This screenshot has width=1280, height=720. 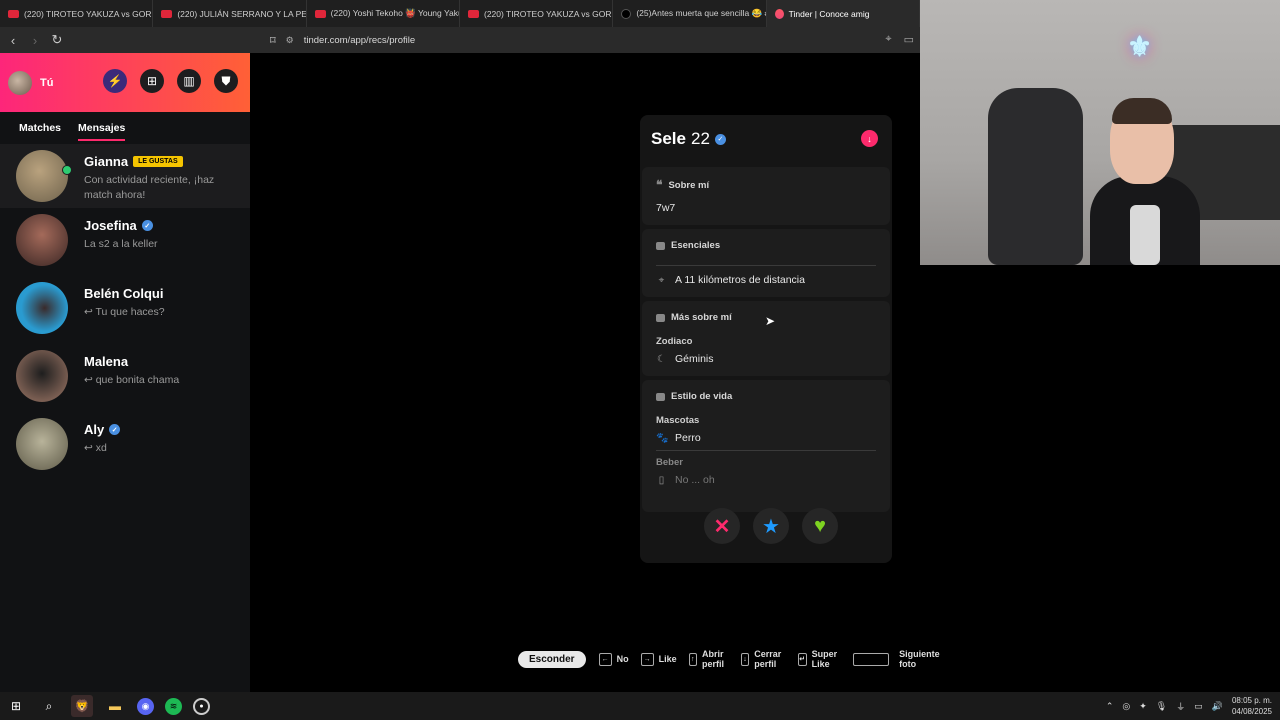 What do you see at coordinates (1126, 706) in the screenshot?
I see `steam-icon: ◎` at bounding box center [1126, 706].